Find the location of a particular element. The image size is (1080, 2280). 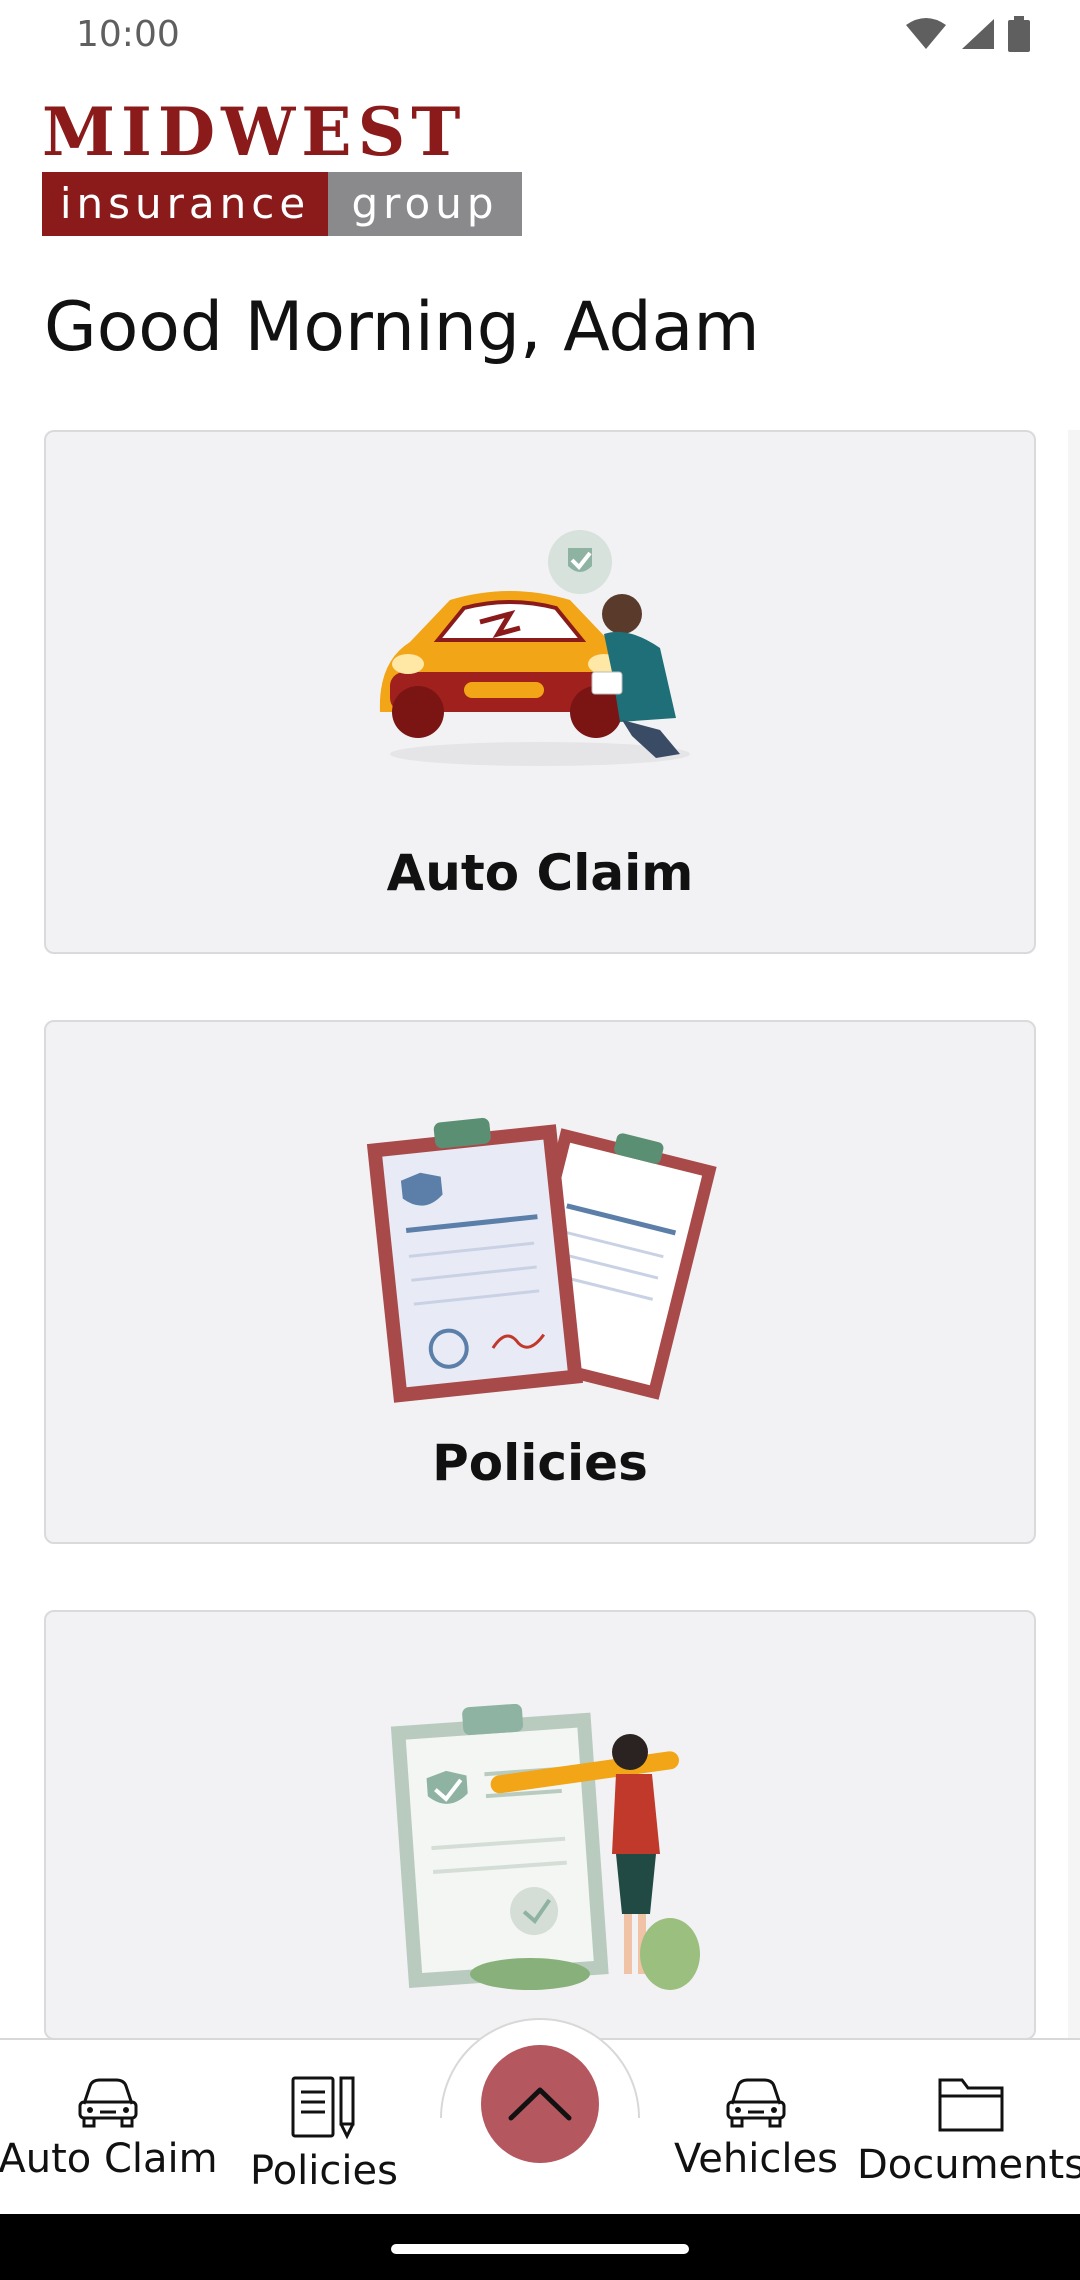

document-pen-icon is located at coordinates (323, 2108).